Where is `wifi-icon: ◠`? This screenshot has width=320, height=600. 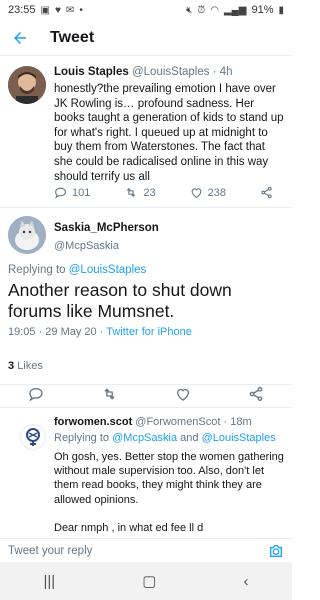 wifi-icon: ◠ is located at coordinates (214, 10).